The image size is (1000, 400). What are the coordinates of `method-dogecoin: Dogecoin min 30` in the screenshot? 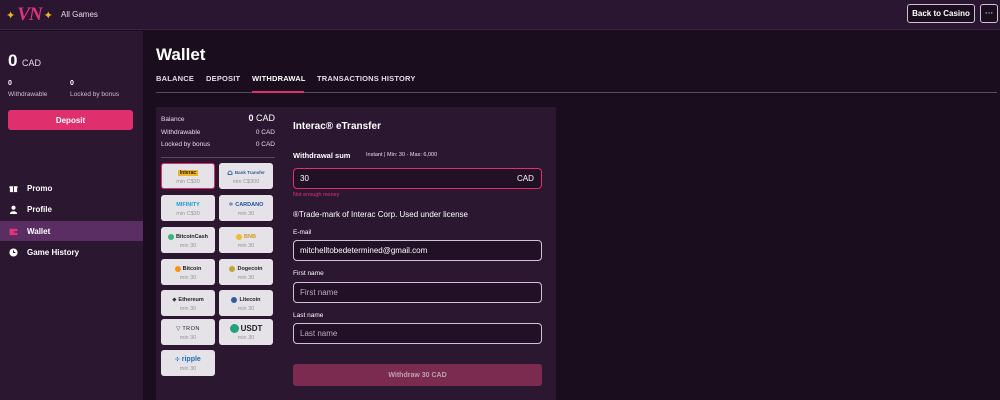 It's located at (246, 272).